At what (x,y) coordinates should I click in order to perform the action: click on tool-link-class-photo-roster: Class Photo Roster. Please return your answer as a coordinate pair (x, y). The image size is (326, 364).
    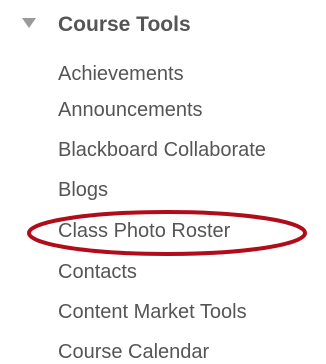
    Looking at the image, I should click on (144, 231).